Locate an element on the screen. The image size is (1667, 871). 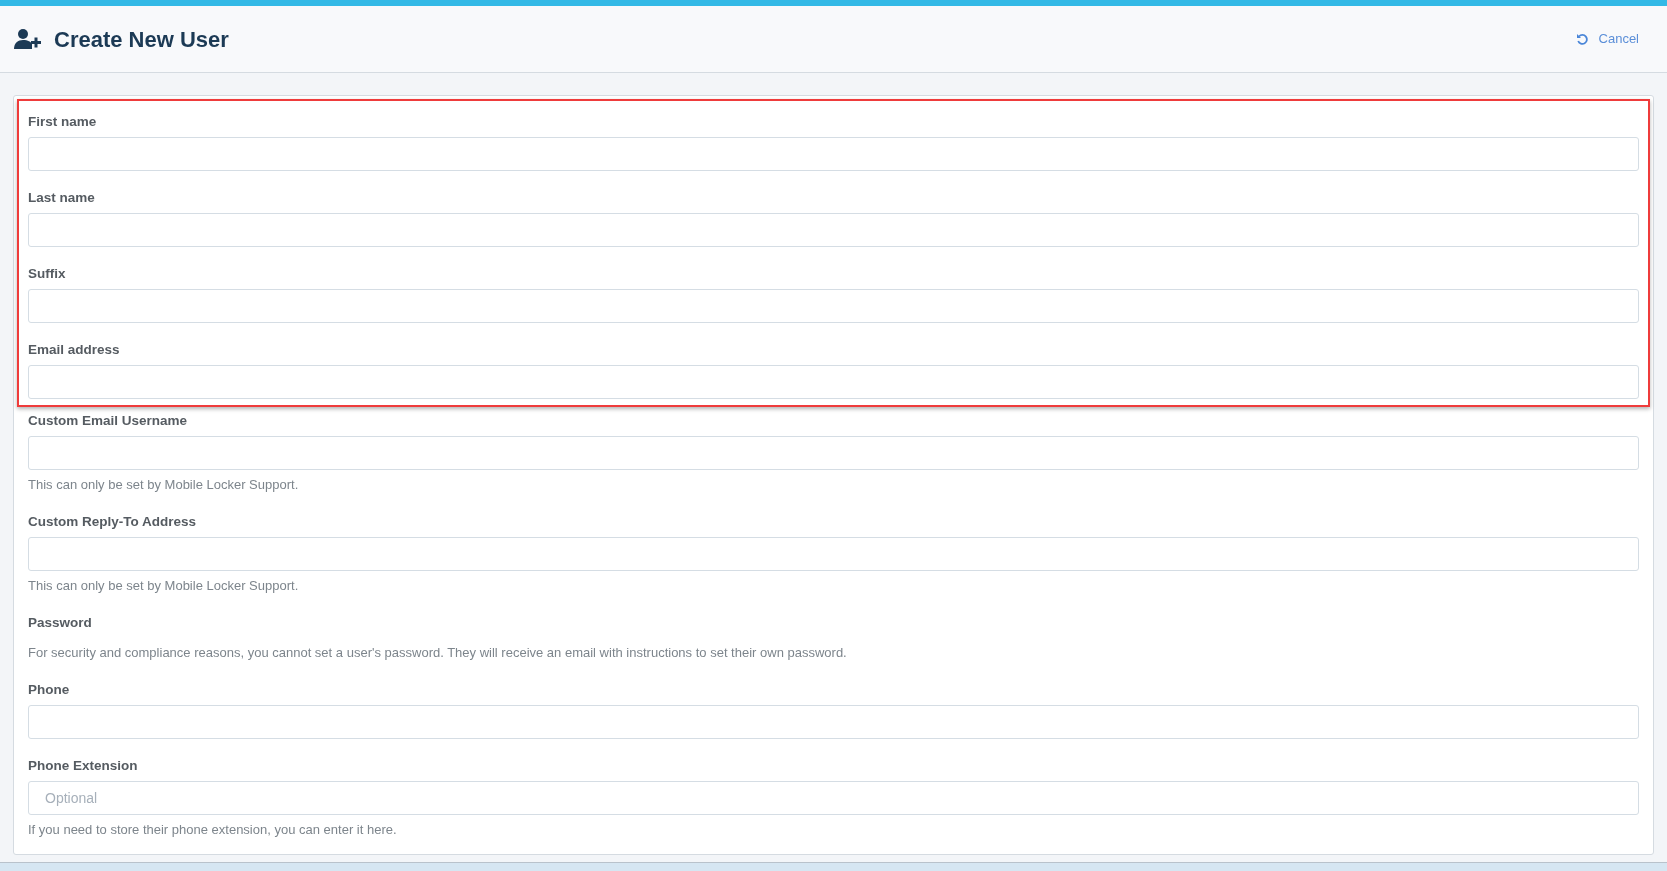
field-label: First name is located at coordinates (63, 122).